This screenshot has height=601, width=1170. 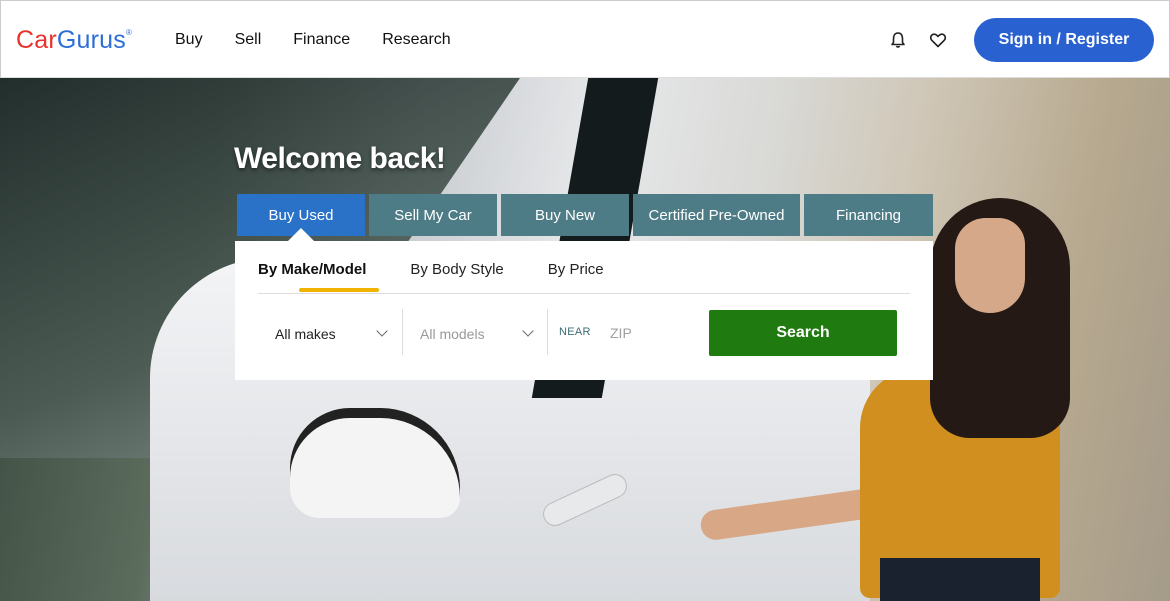 What do you see at coordinates (898, 40) in the screenshot?
I see `bell-icon` at bounding box center [898, 40].